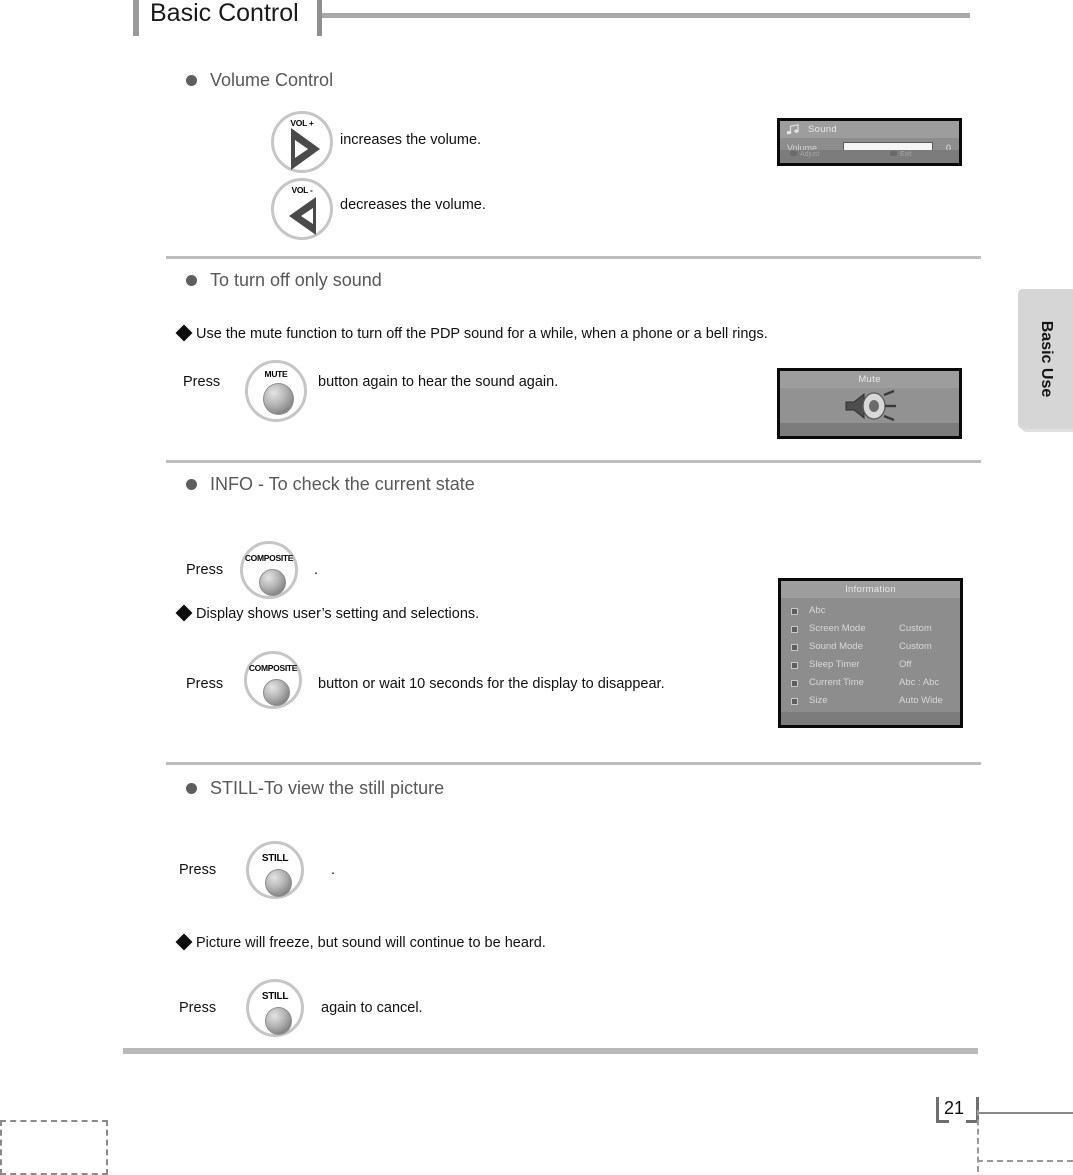  Describe the element at coordinates (224, 13) in the screenshot. I see `page-title: Basic Control` at that location.